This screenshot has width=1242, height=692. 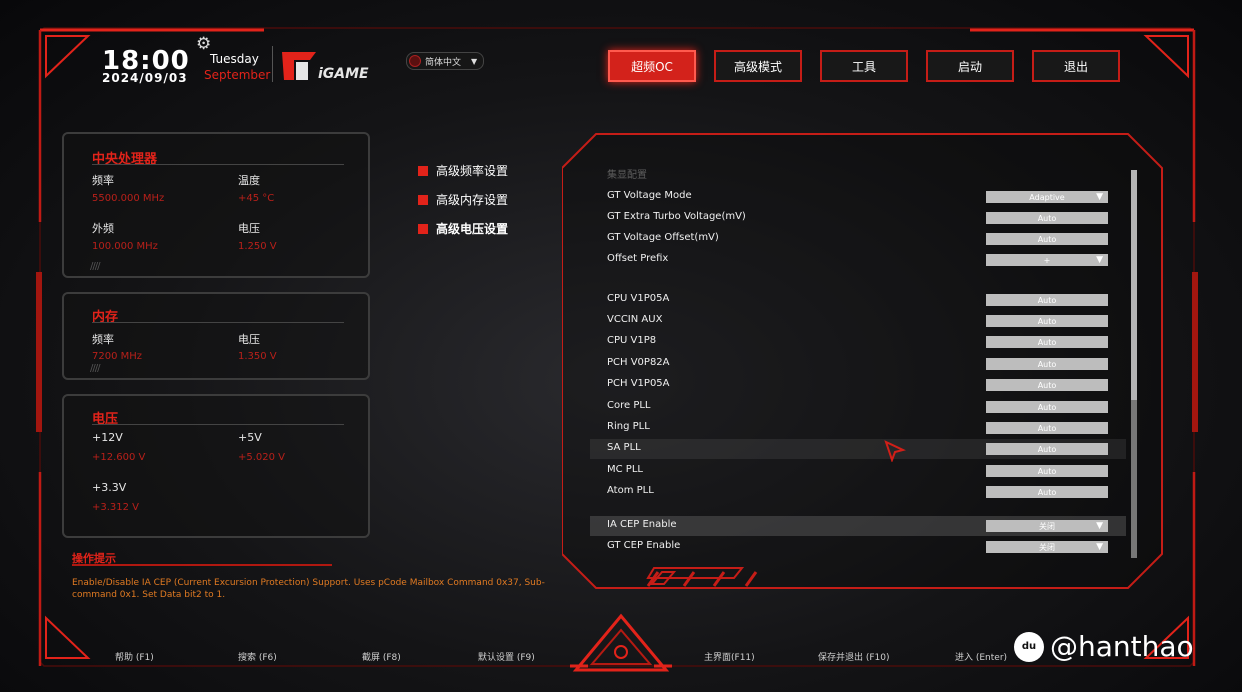 What do you see at coordinates (970, 66) in the screenshot?
I see `tab-boot: 启动` at bounding box center [970, 66].